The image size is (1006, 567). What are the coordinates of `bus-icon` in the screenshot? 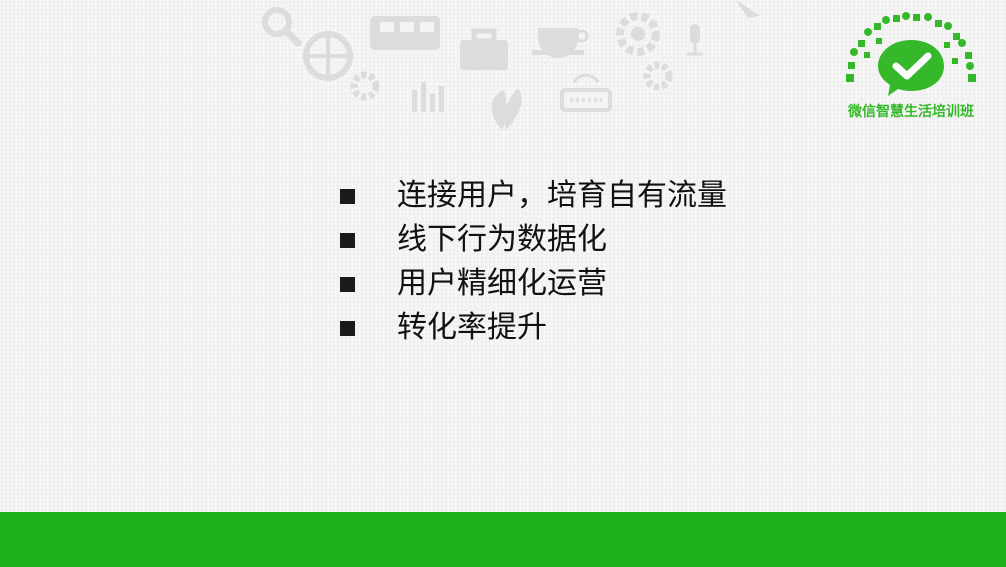 It's located at (405, 33).